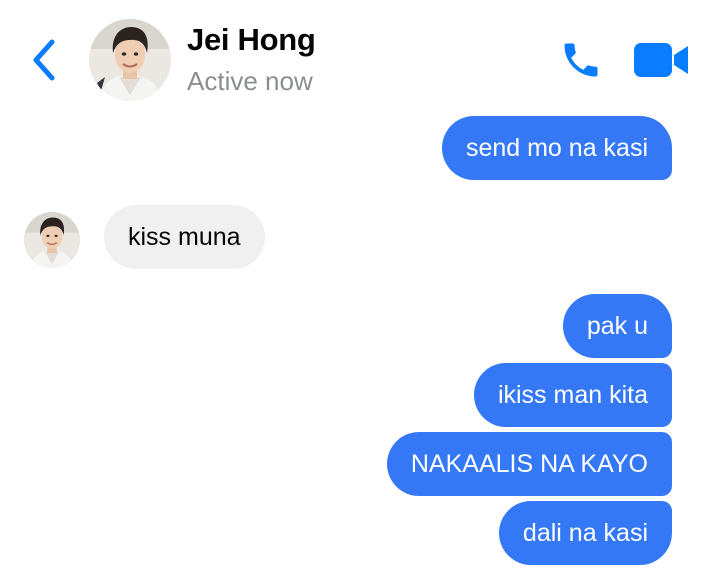 The width and height of the screenshot is (719, 579). I want to click on message-outgoing: send mo na kasi, so click(556, 148).